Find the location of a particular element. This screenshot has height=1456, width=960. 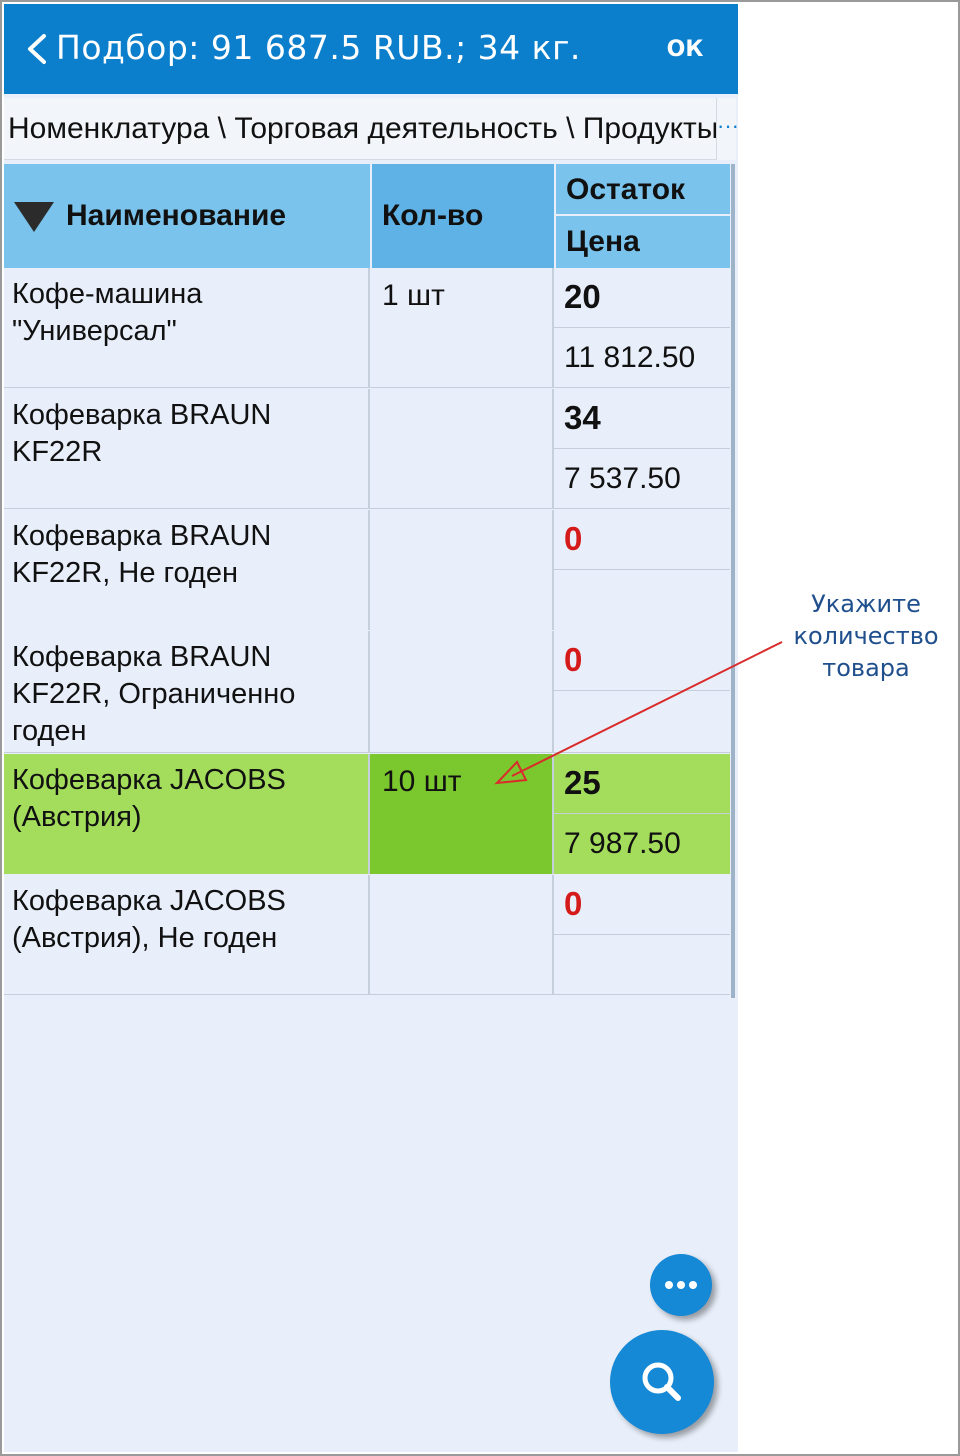

chevron-left-icon is located at coordinates (36, 49).